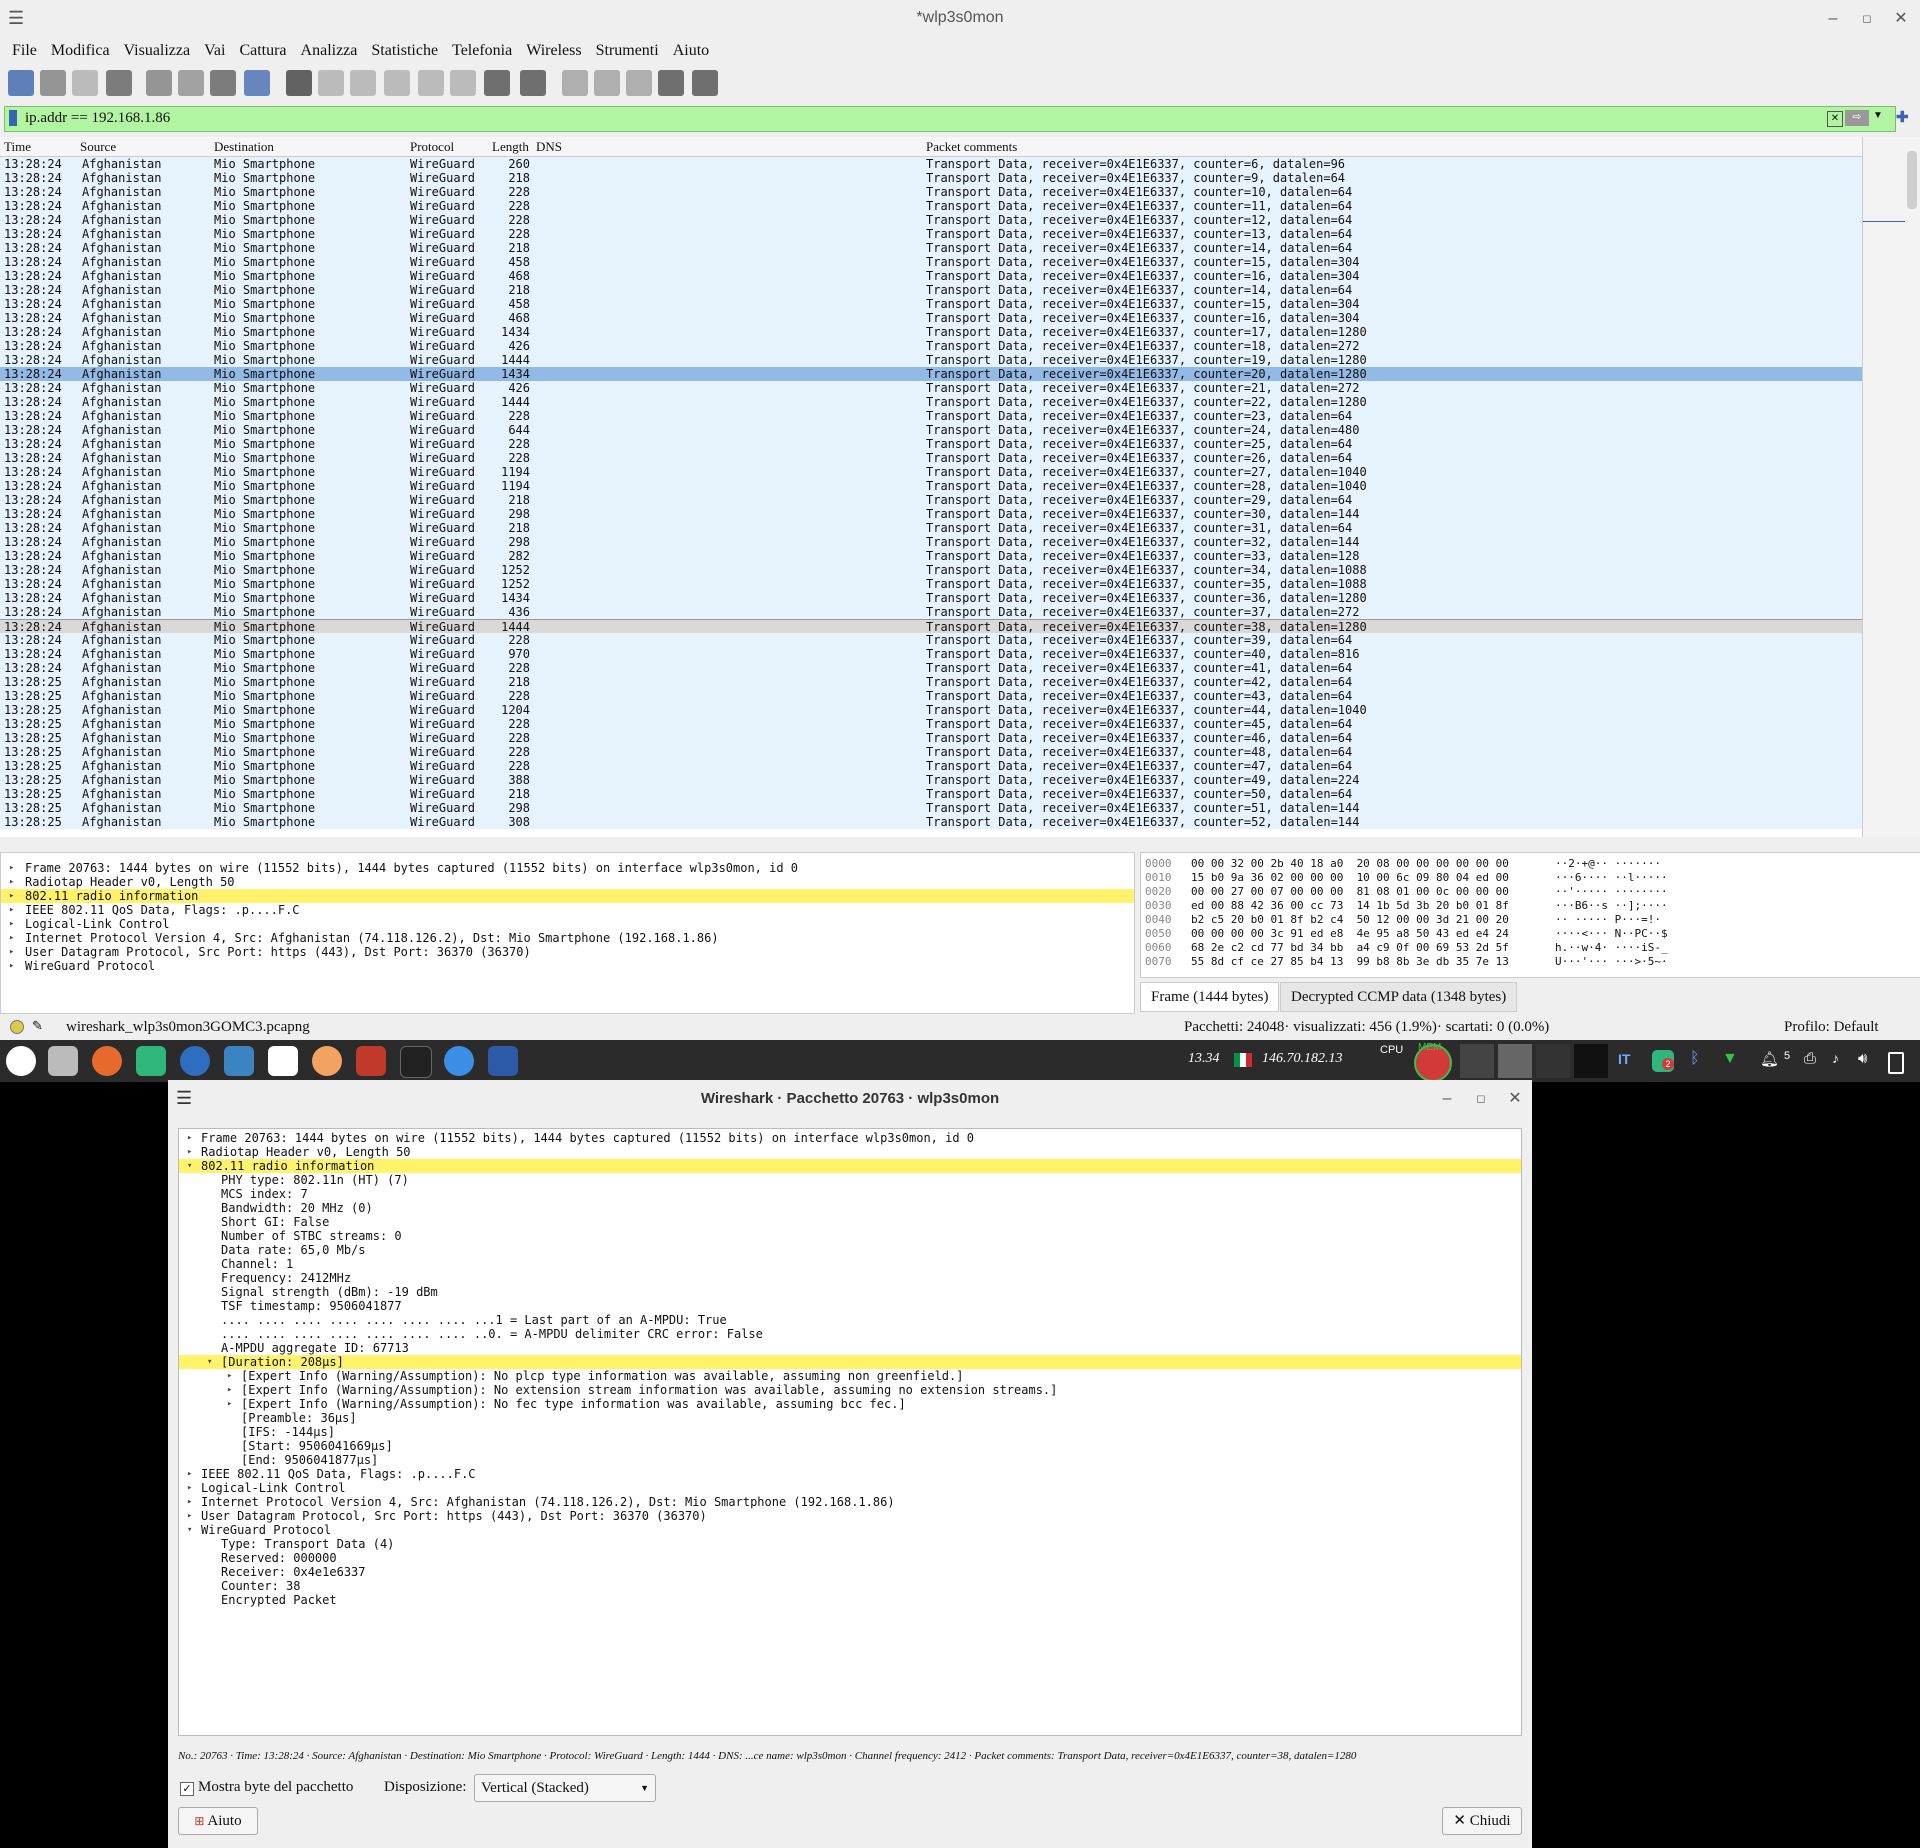  What do you see at coordinates (1901, 19) in the screenshot?
I see `close-icon: ✕` at bounding box center [1901, 19].